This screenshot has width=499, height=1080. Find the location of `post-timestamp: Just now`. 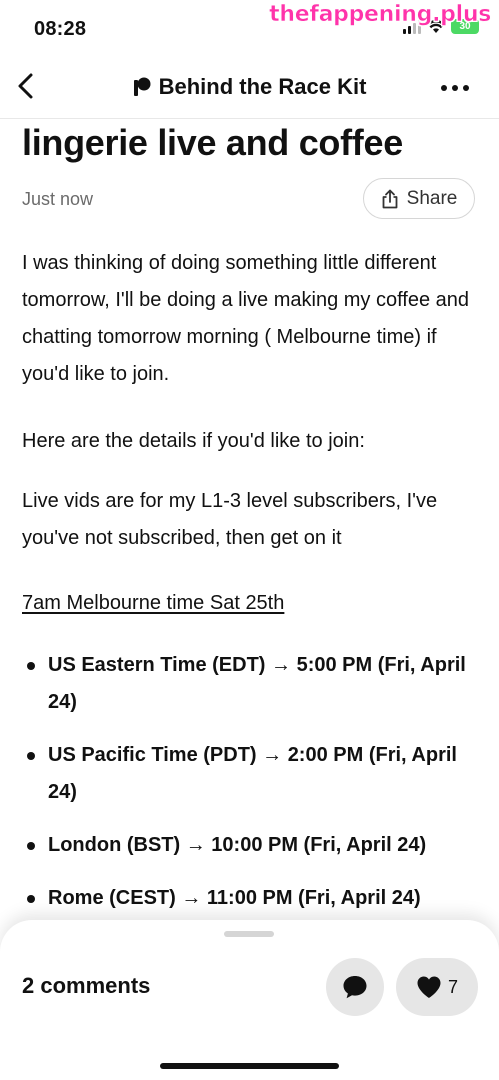

post-timestamp: Just now is located at coordinates (58, 199).